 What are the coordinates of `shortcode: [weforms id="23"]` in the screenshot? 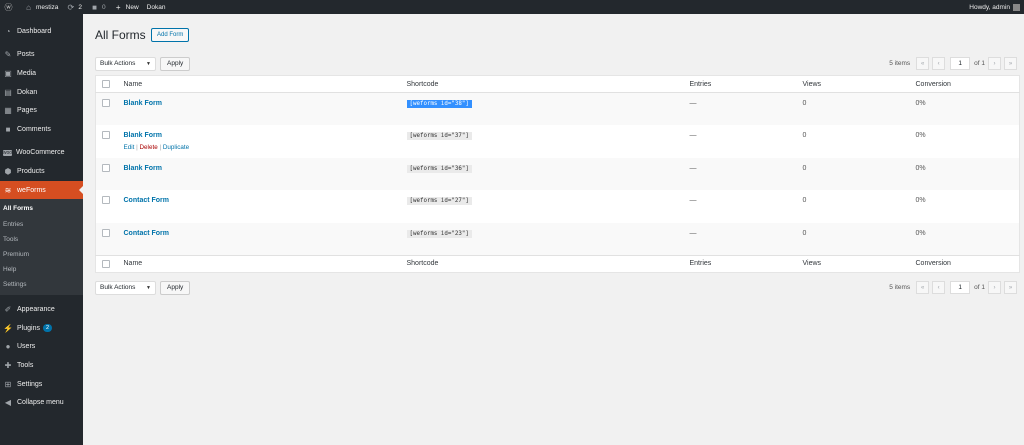 It's located at (439, 233).